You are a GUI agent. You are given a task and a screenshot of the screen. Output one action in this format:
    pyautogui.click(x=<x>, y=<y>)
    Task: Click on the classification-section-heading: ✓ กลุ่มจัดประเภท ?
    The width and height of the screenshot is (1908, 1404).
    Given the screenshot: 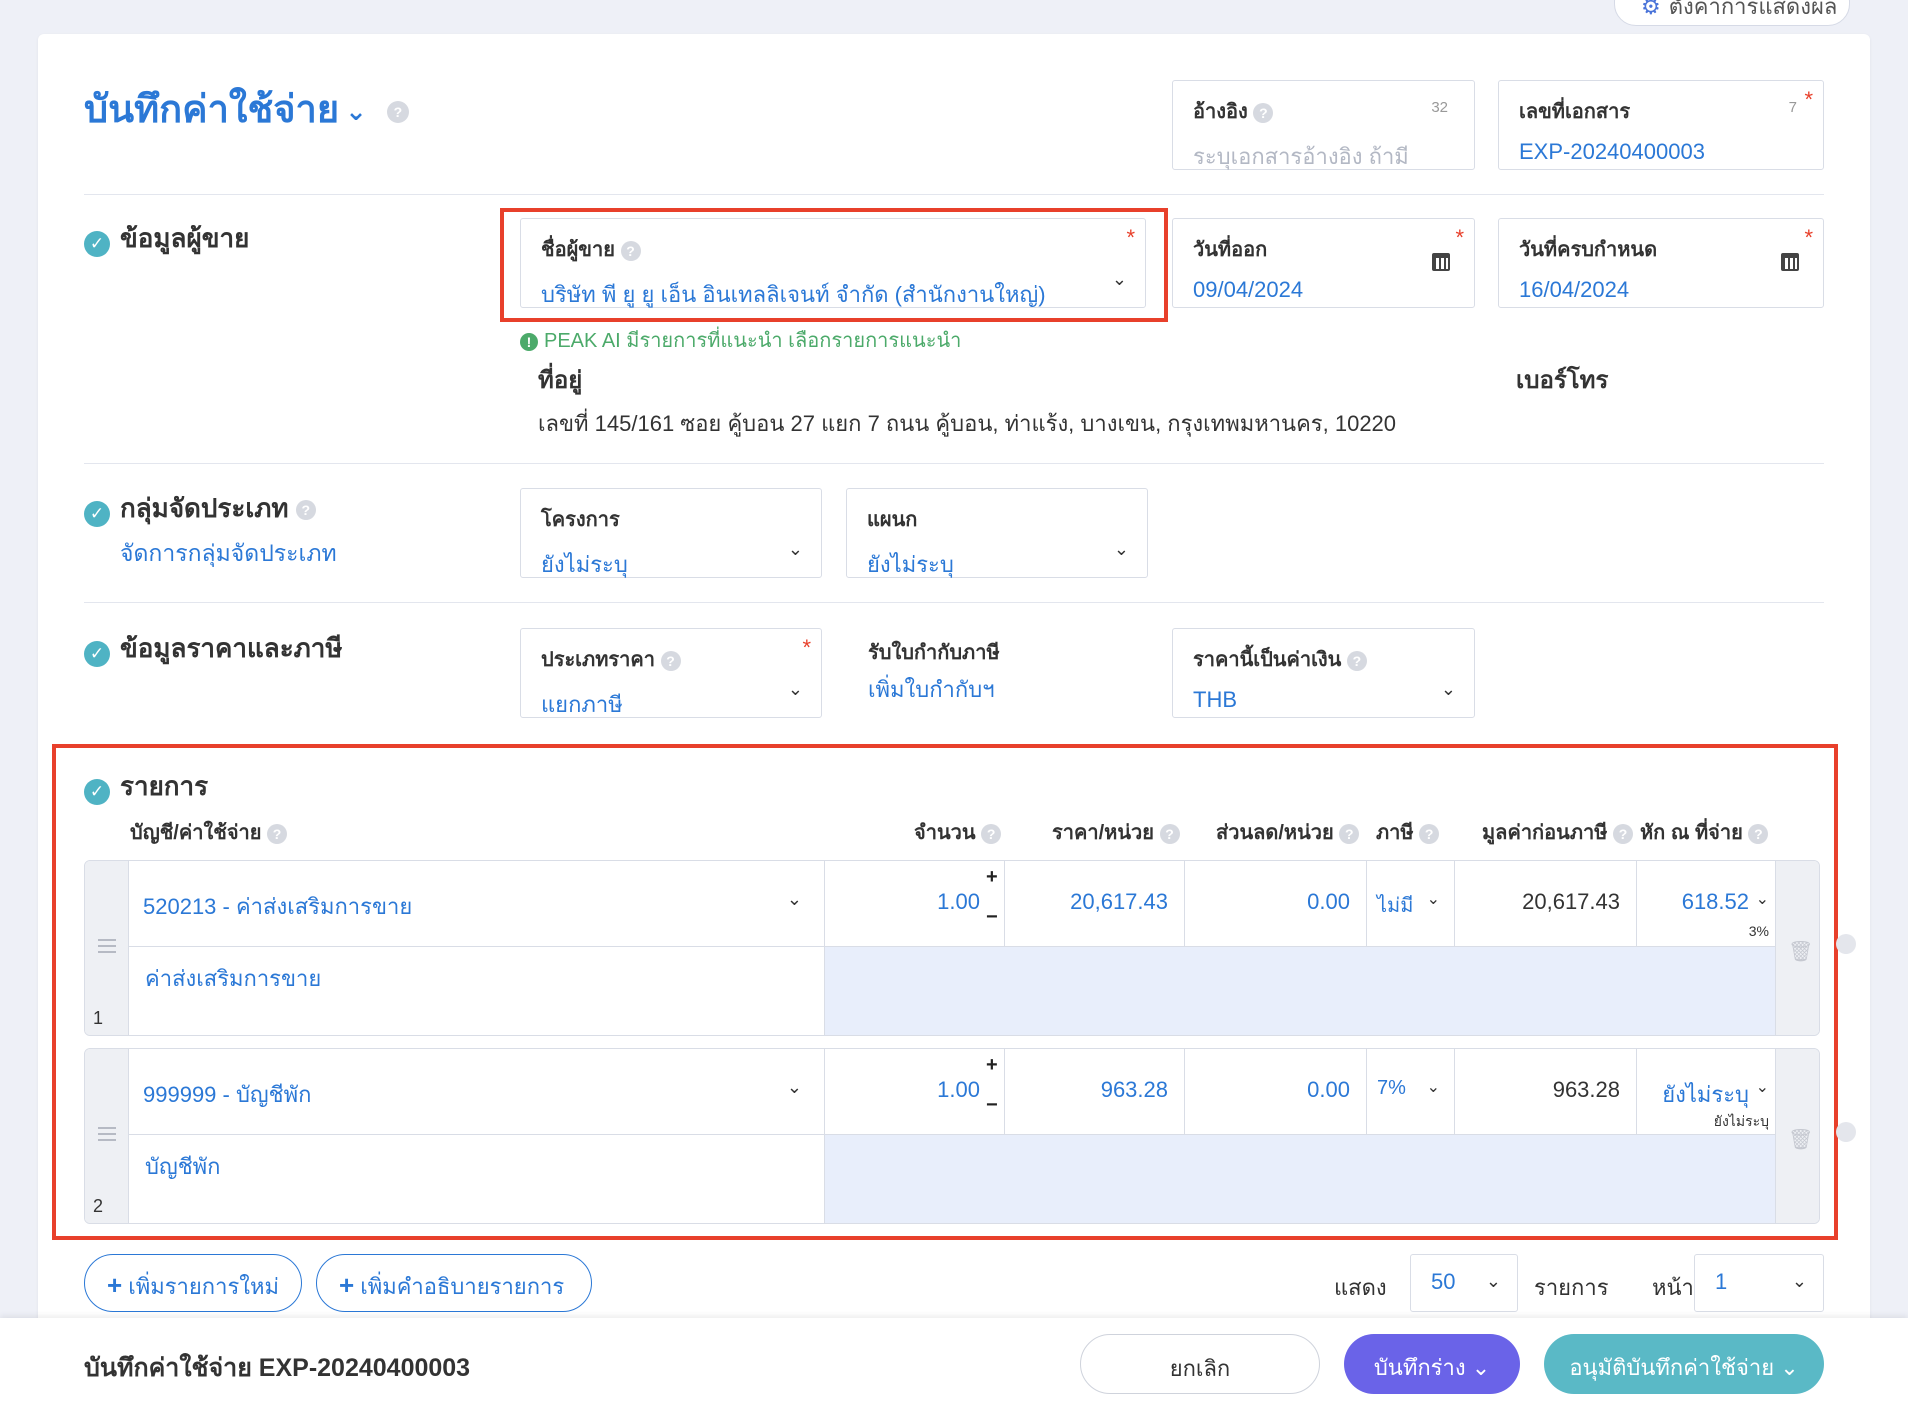 What is the action you would take?
    pyautogui.click(x=200, y=508)
    